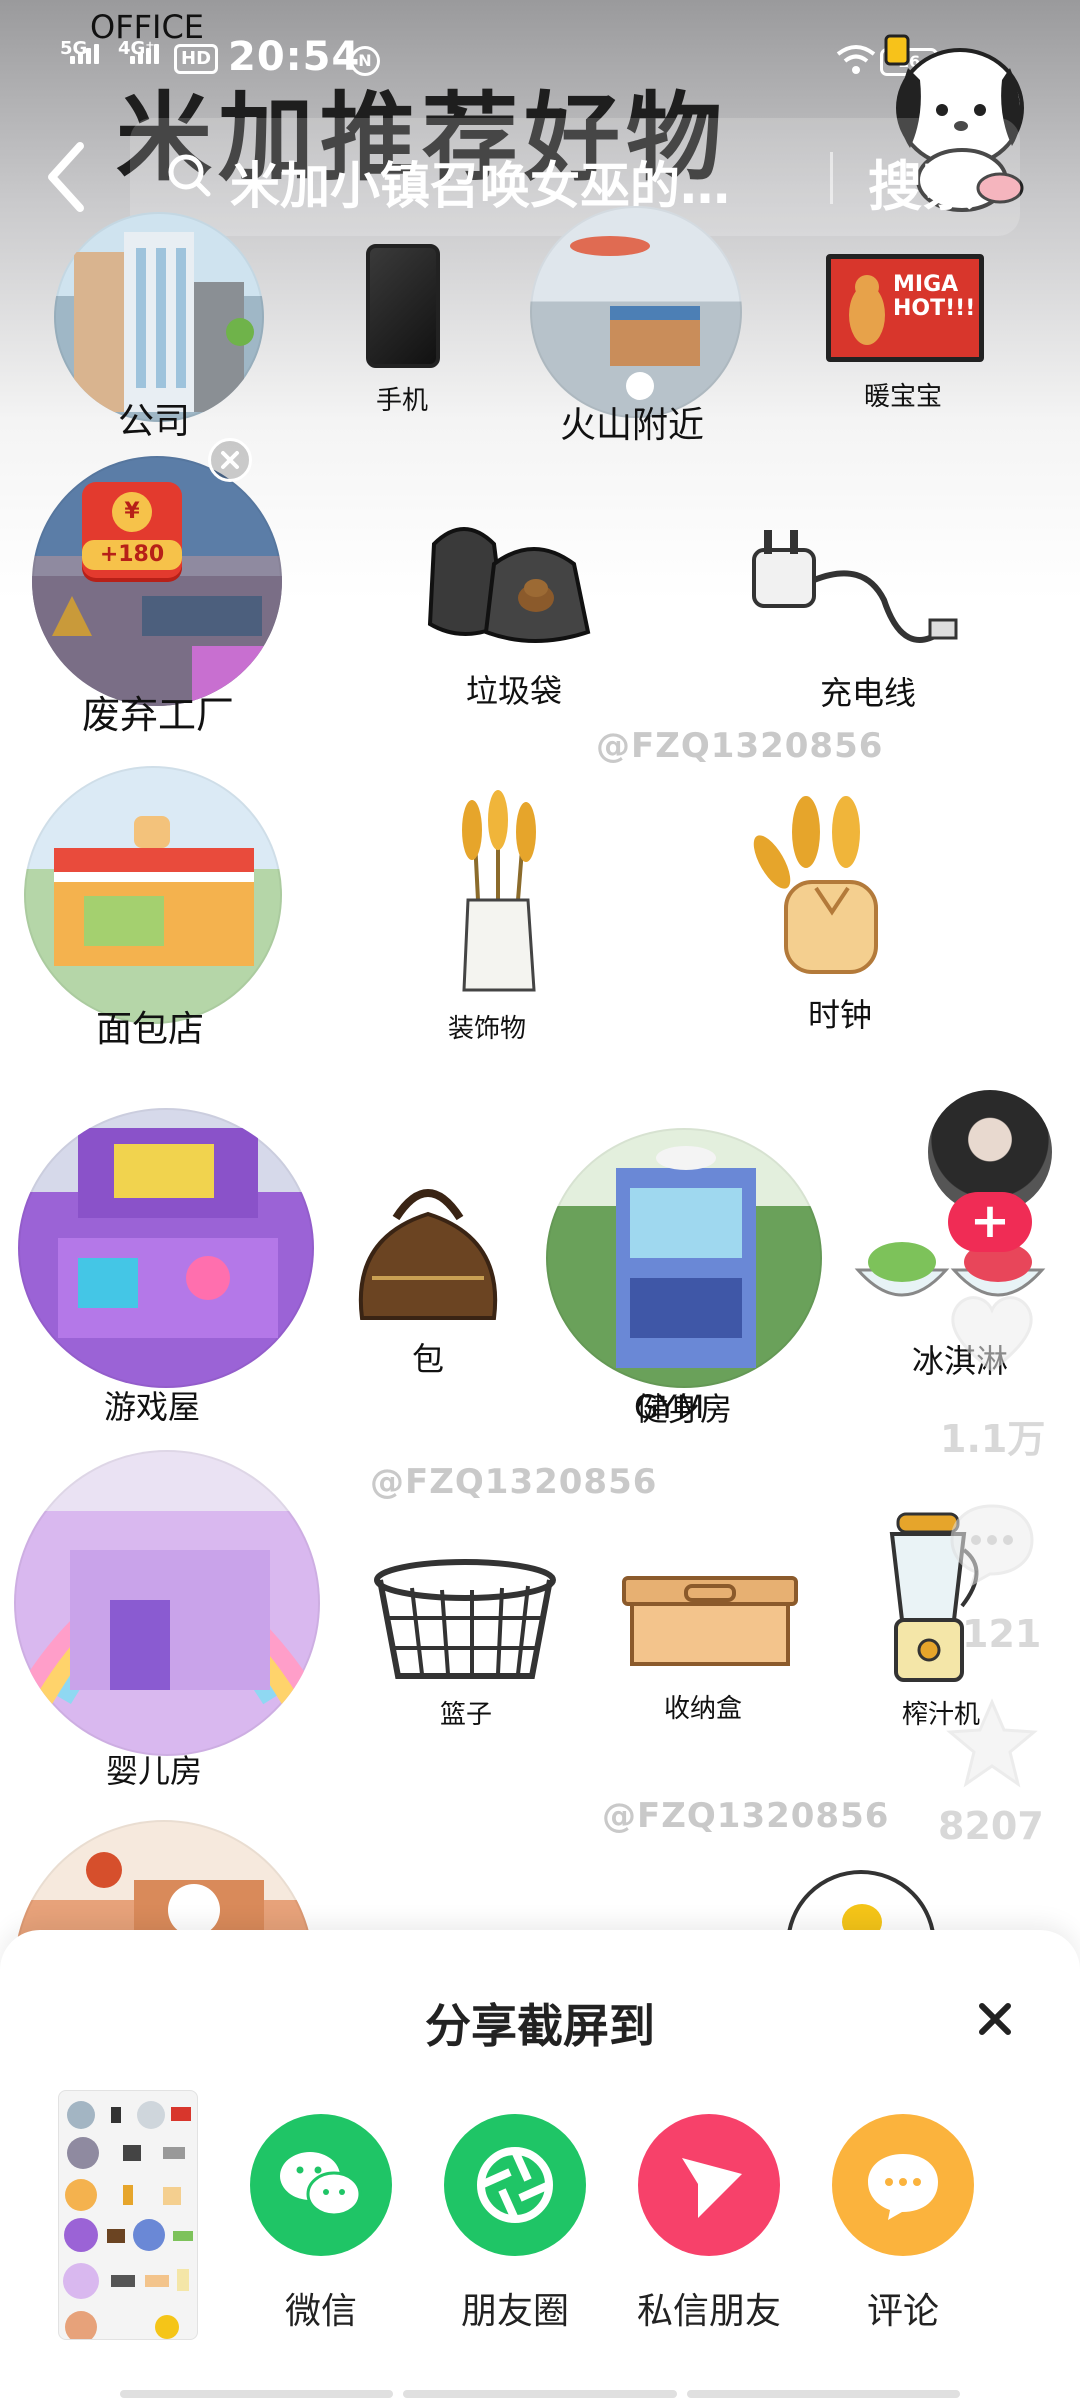 The height and width of the screenshot is (2400, 1080). I want to click on factory-label: 废弃工厂, so click(158, 715).